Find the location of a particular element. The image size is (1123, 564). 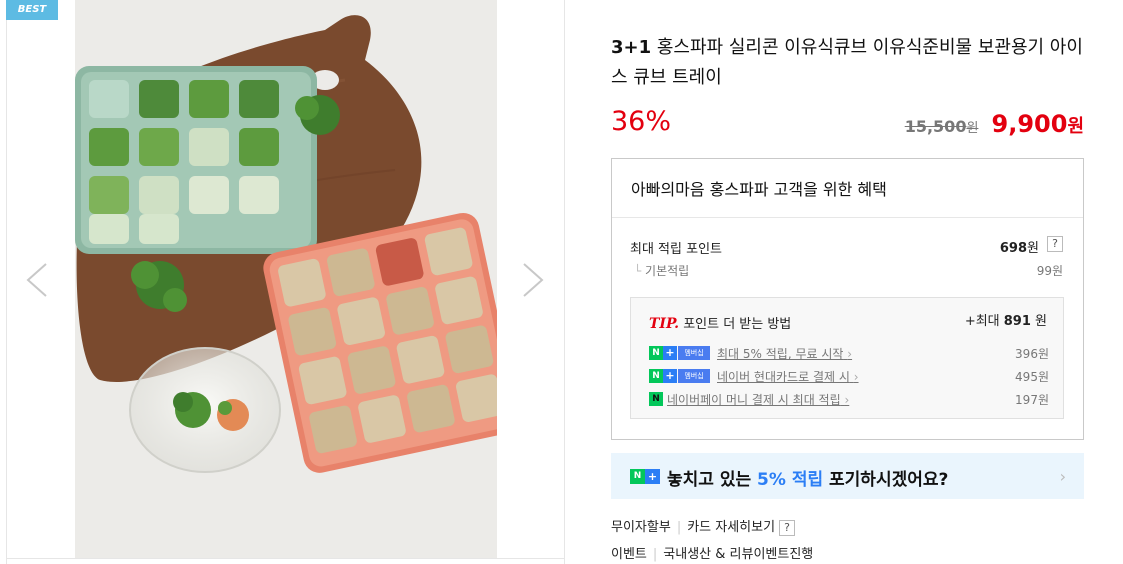

product-title-lead: 3+1 is located at coordinates (631, 47).